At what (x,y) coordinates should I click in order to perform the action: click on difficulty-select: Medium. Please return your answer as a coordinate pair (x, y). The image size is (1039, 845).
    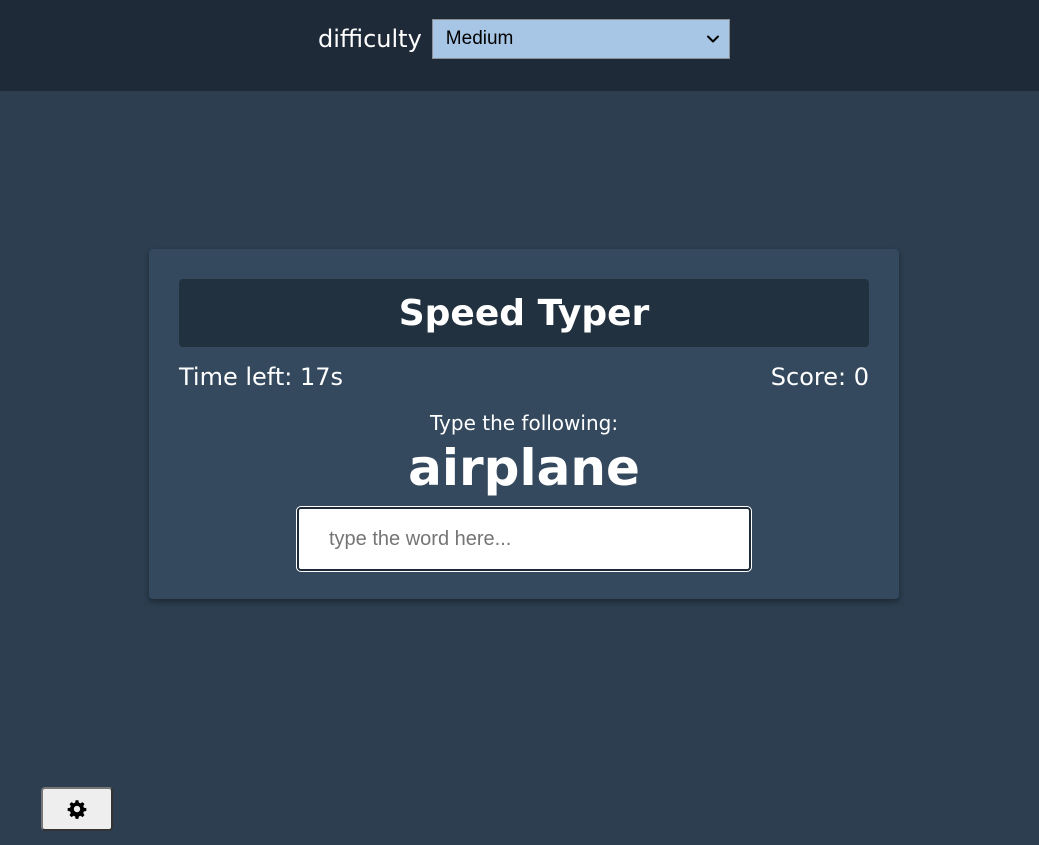
    Looking at the image, I should click on (580, 39).